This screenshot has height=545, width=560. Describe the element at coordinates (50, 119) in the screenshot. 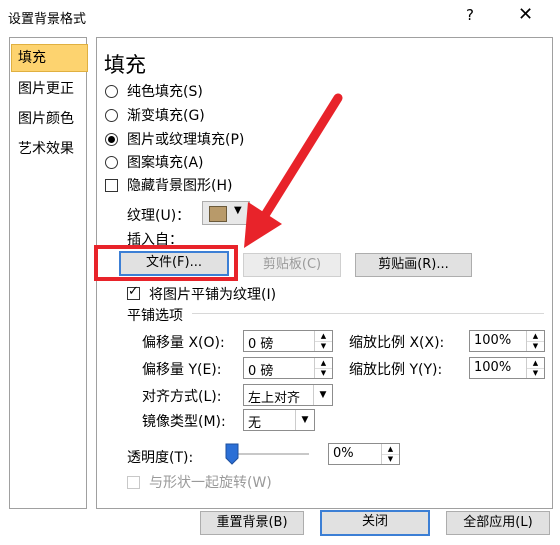

I see `sidebar-item-picture-color: 图片颜色` at that location.